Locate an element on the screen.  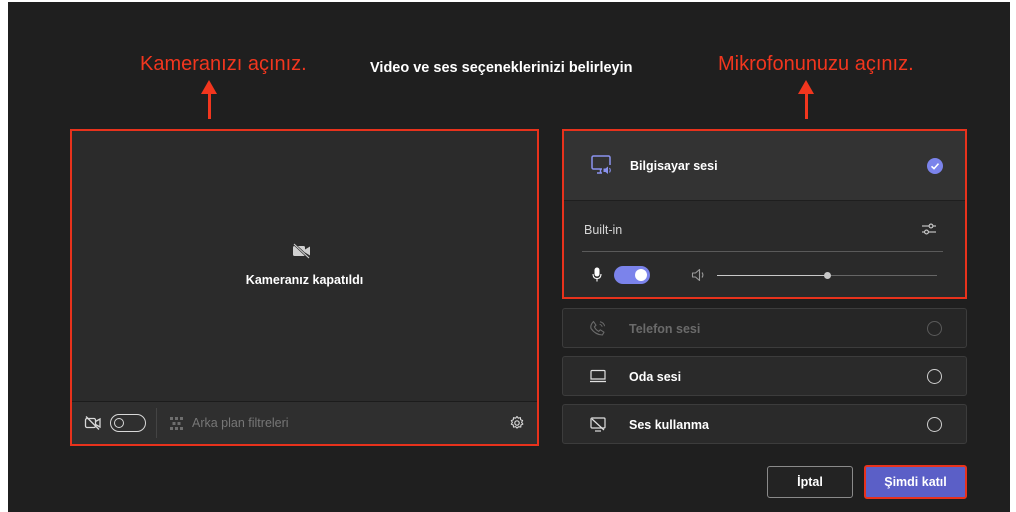
volume-slider-thumb is located at coordinates (827, 275).